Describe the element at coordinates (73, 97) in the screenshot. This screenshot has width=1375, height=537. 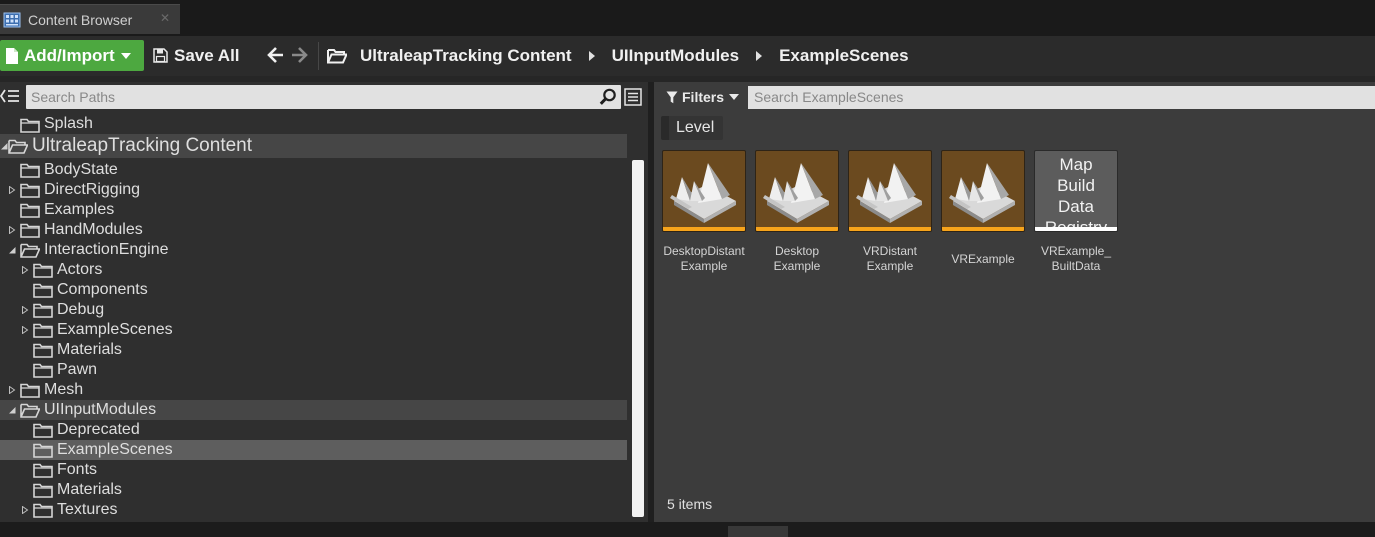
I see `search-paths-placeholder: Search Paths` at that location.